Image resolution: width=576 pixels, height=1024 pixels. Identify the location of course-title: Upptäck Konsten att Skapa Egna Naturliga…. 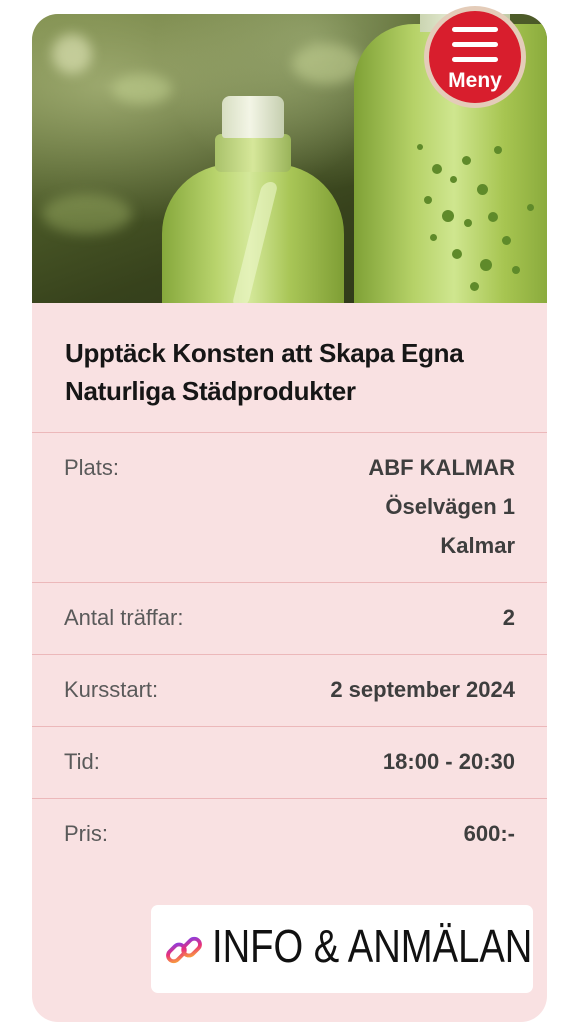
(290, 372).